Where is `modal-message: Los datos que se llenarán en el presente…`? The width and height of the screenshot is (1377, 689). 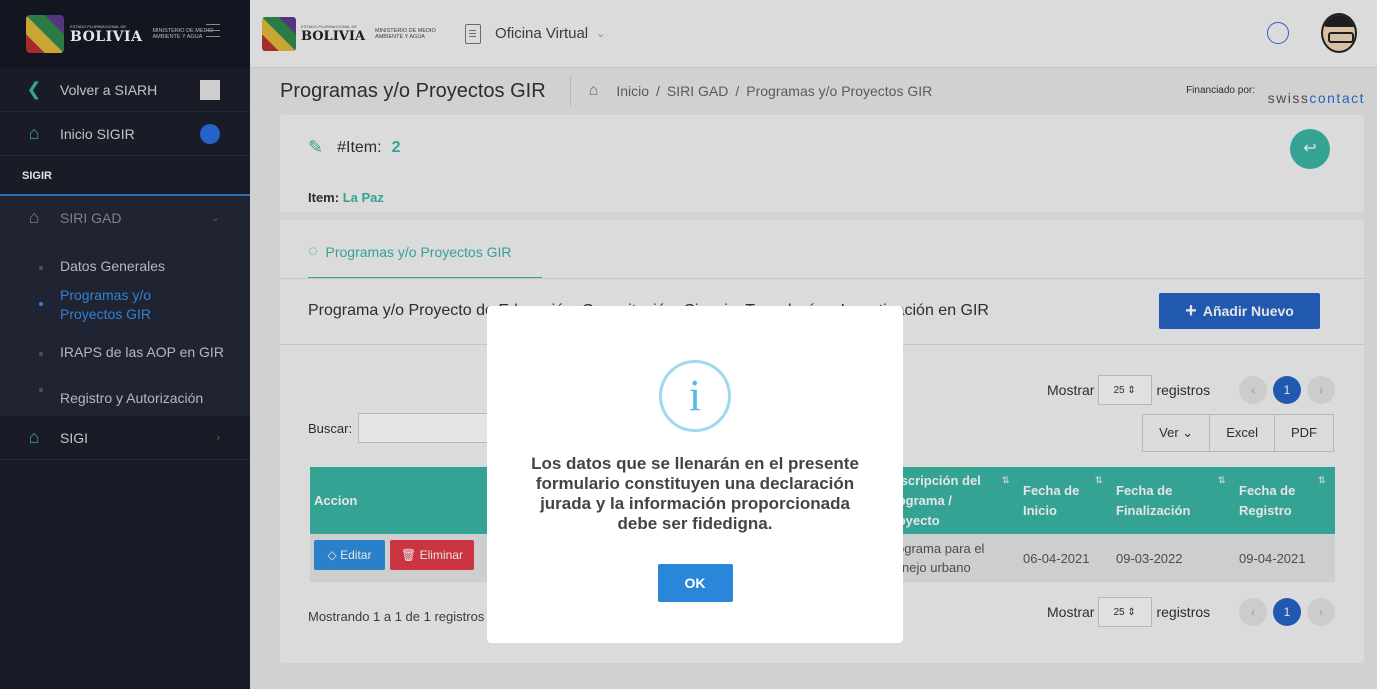
modal-message: Los datos que se llenarán en el presente… is located at coordinates (695, 493).